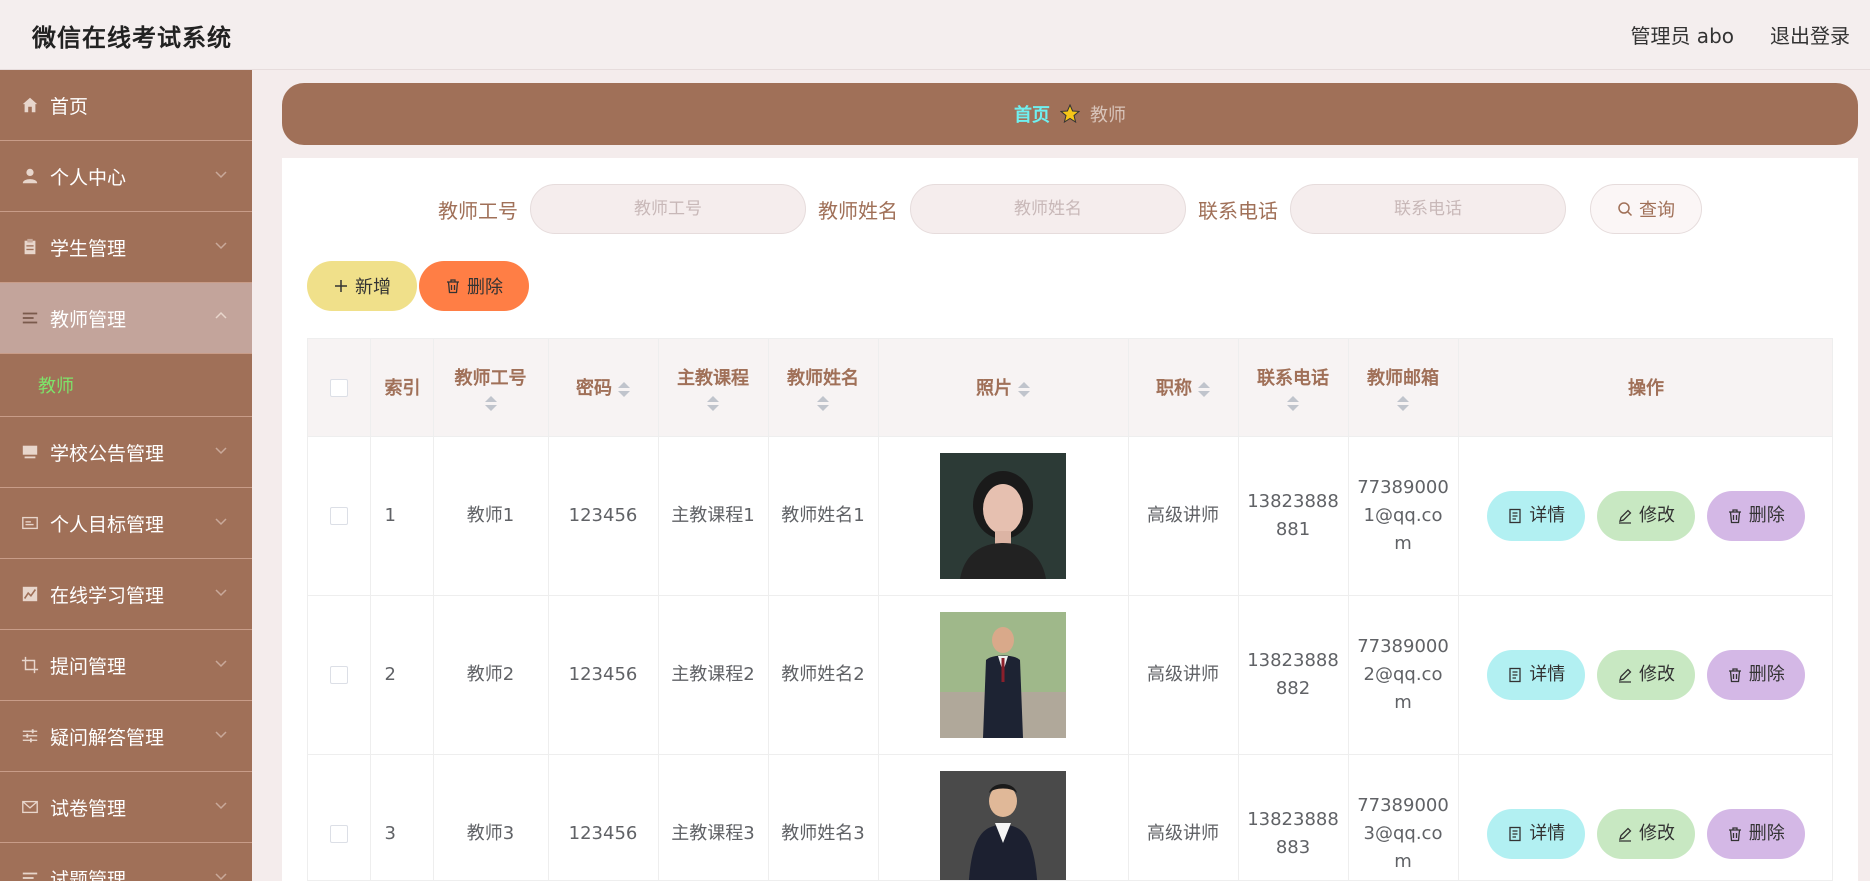  I want to click on header-password: 密码, so click(603, 388).